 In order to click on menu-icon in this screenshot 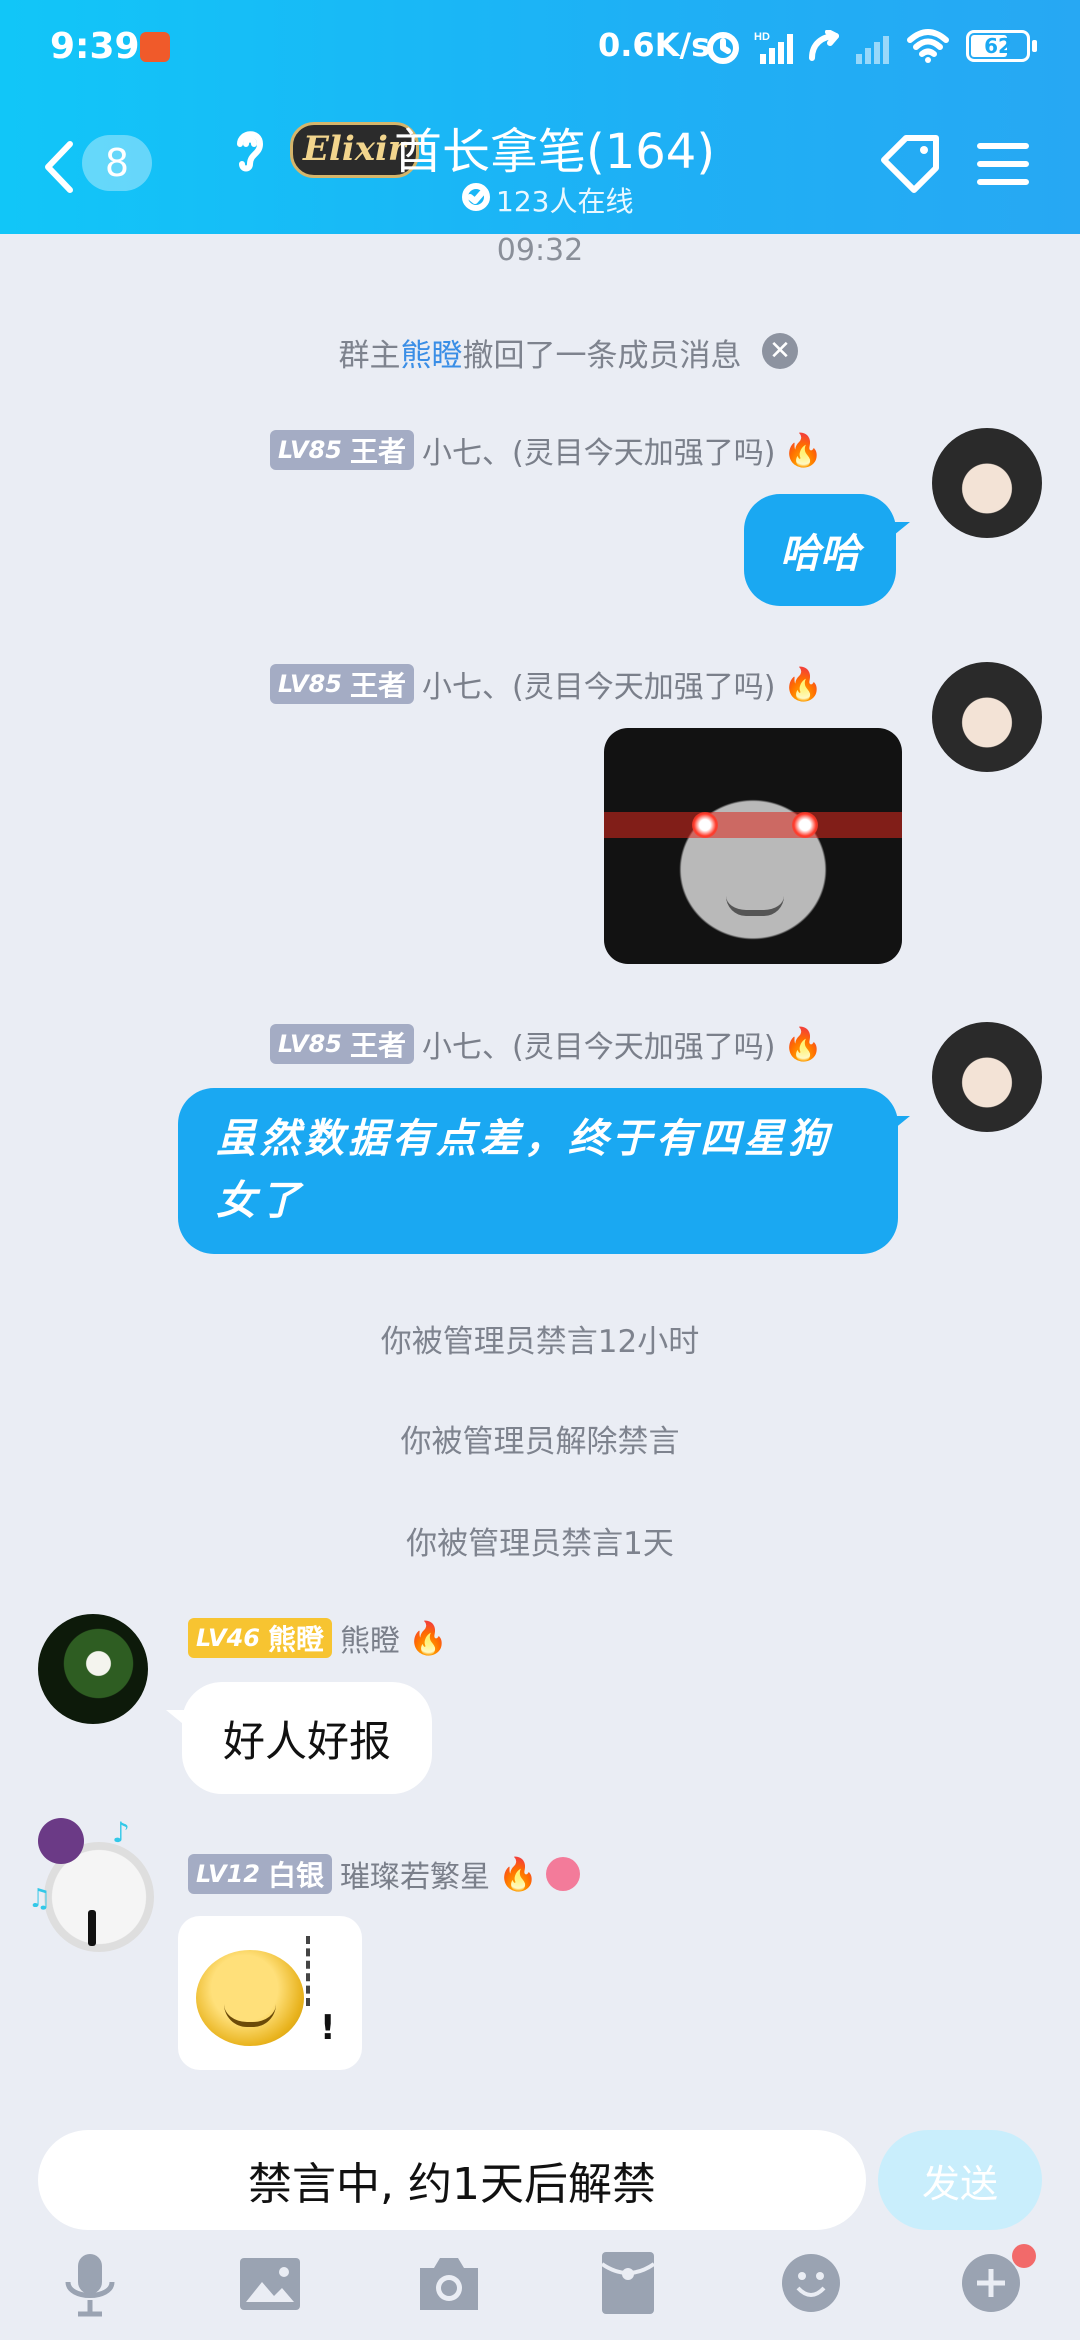, I will do `click(1003, 164)`.